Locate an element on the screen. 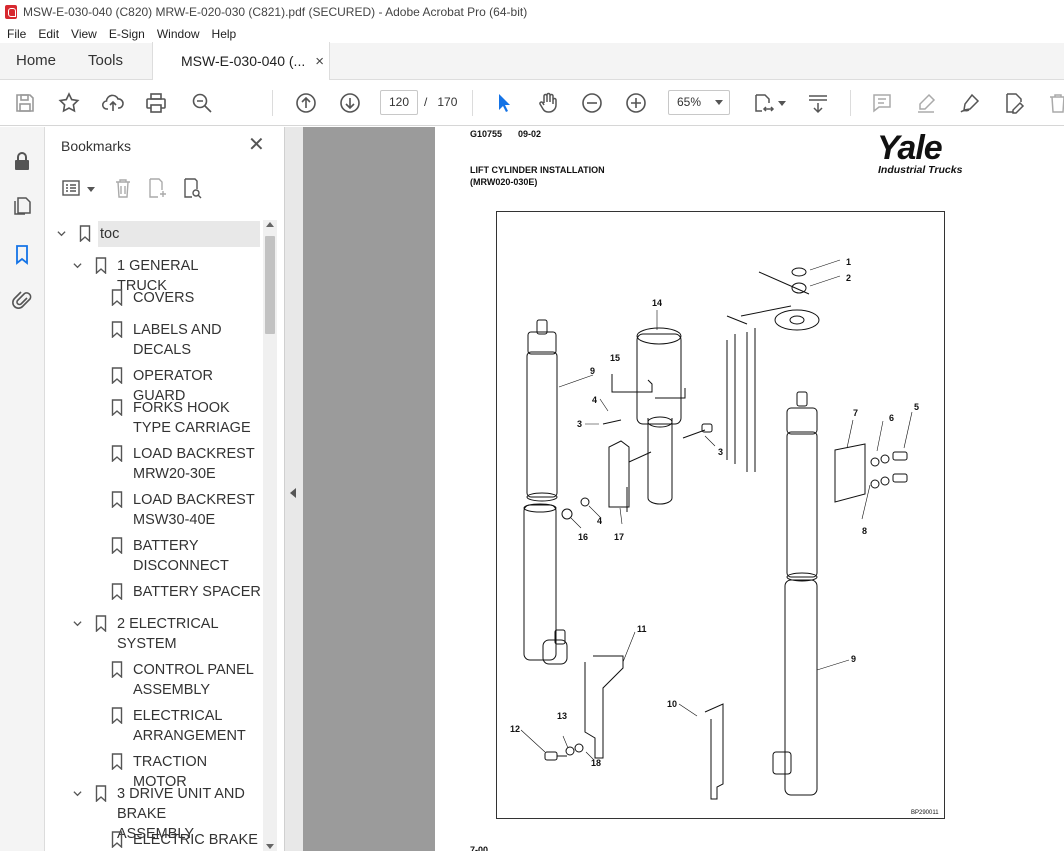 The width and height of the screenshot is (1064, 851). bookmark-item: toc is located at coordinates (154, 234).